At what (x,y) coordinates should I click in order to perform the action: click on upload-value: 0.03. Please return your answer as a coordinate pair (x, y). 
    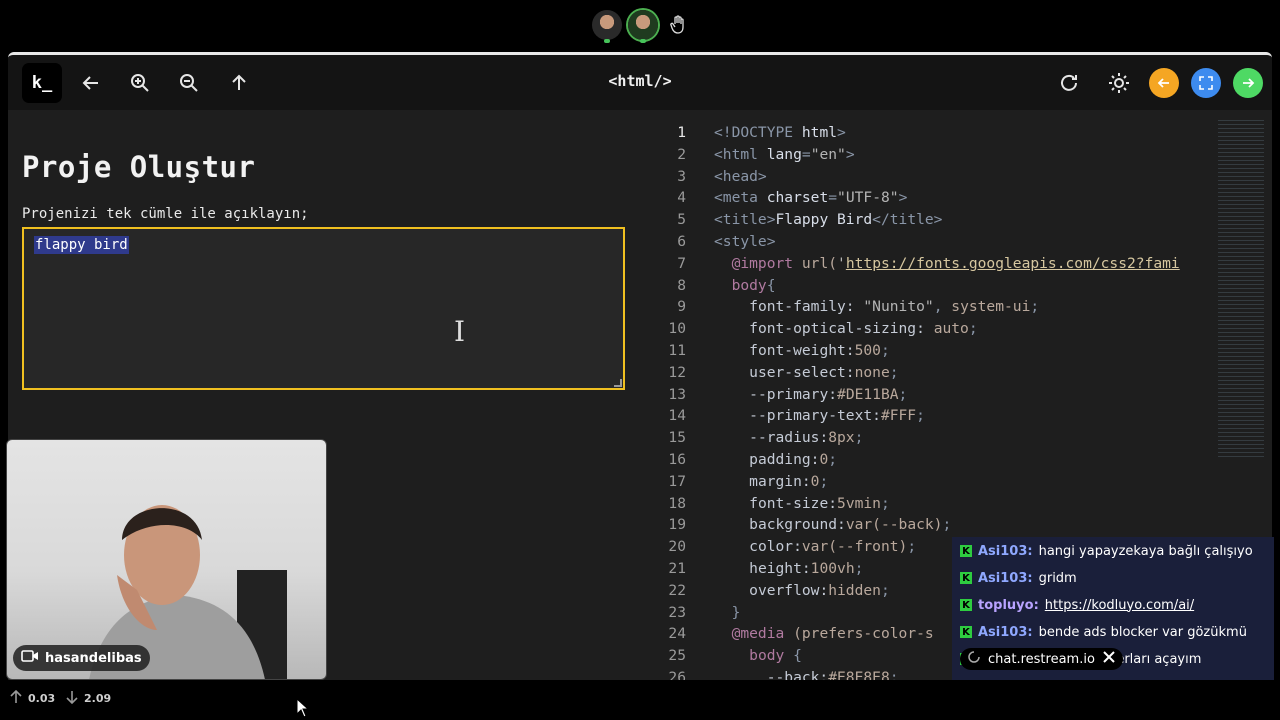
    Looking at the image, I should click on (42, 698).